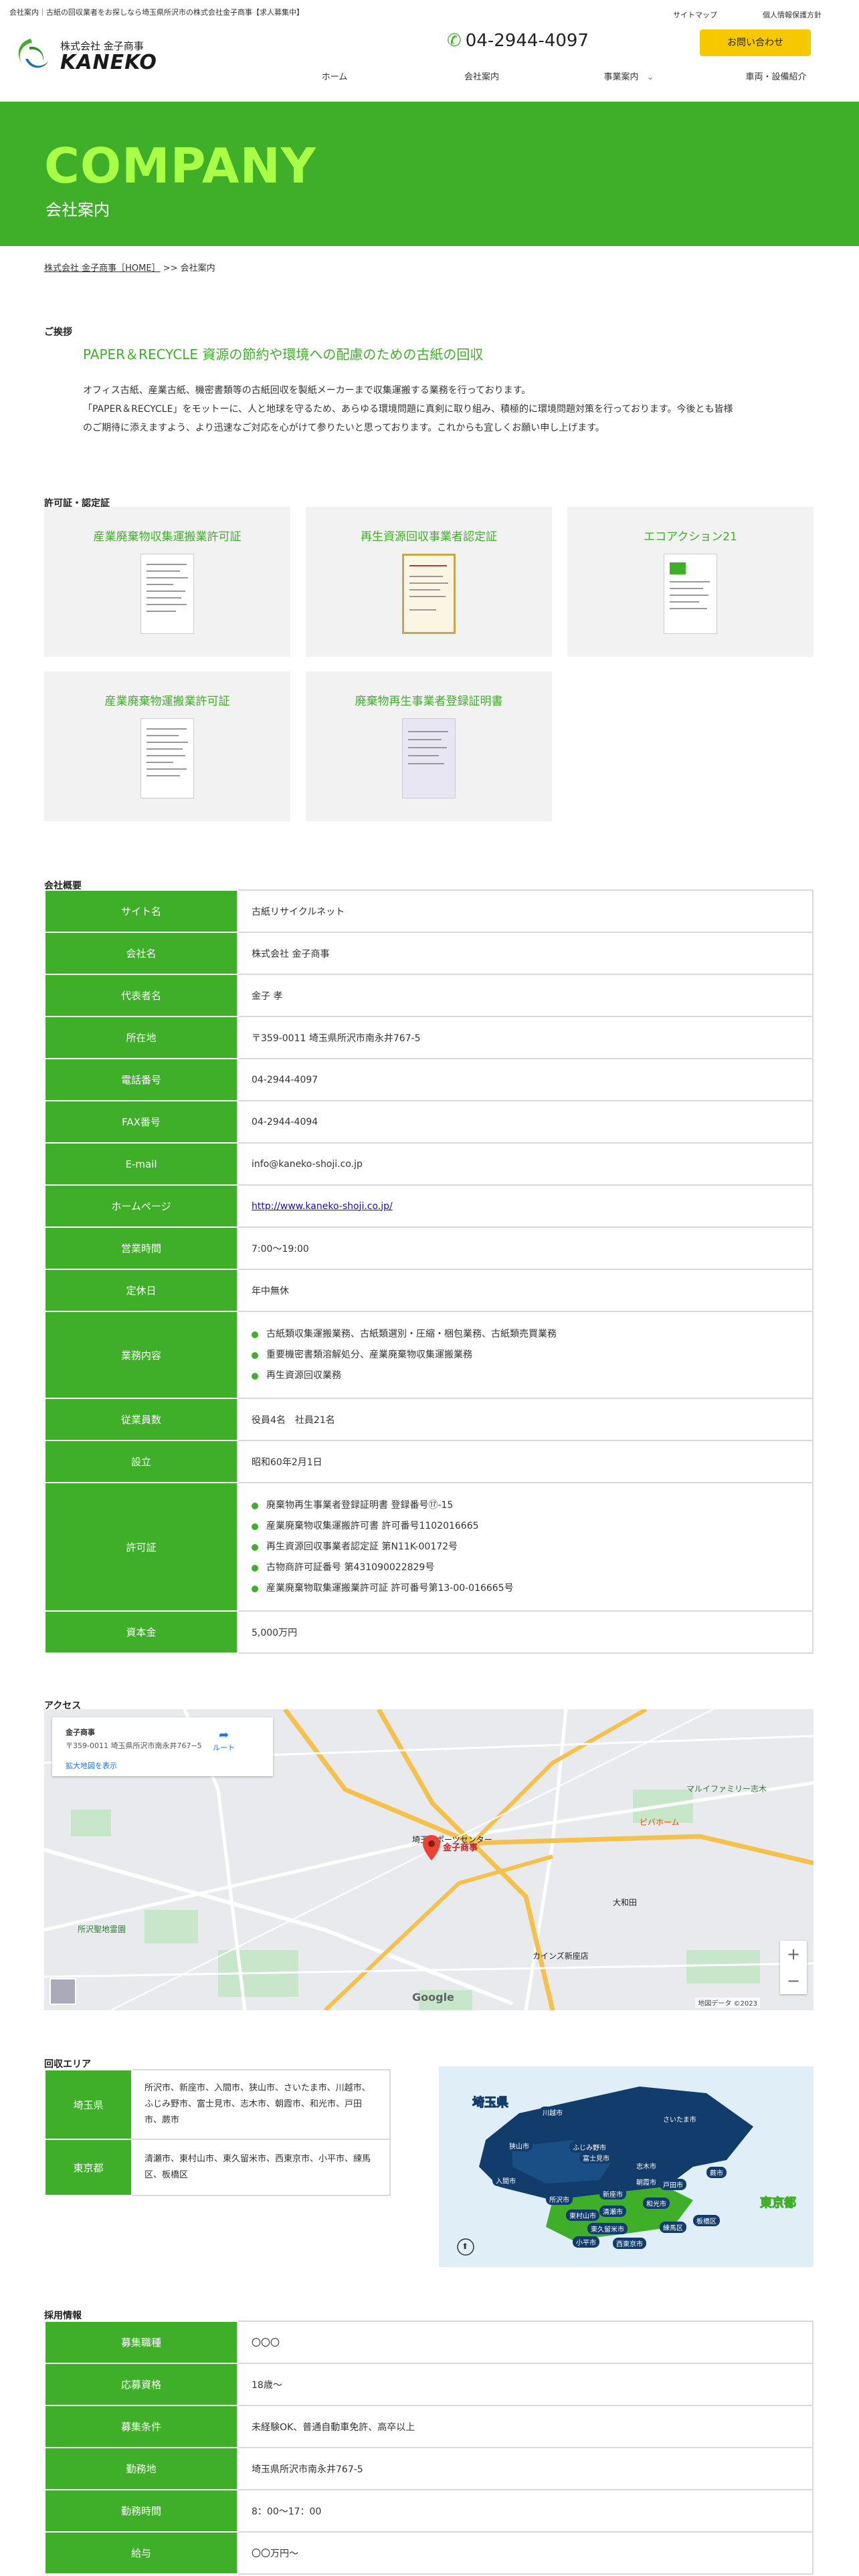 This screenshot has width=859, height=2576. I want to click on map-city-label: 朝霞市, so click(646, 2181).